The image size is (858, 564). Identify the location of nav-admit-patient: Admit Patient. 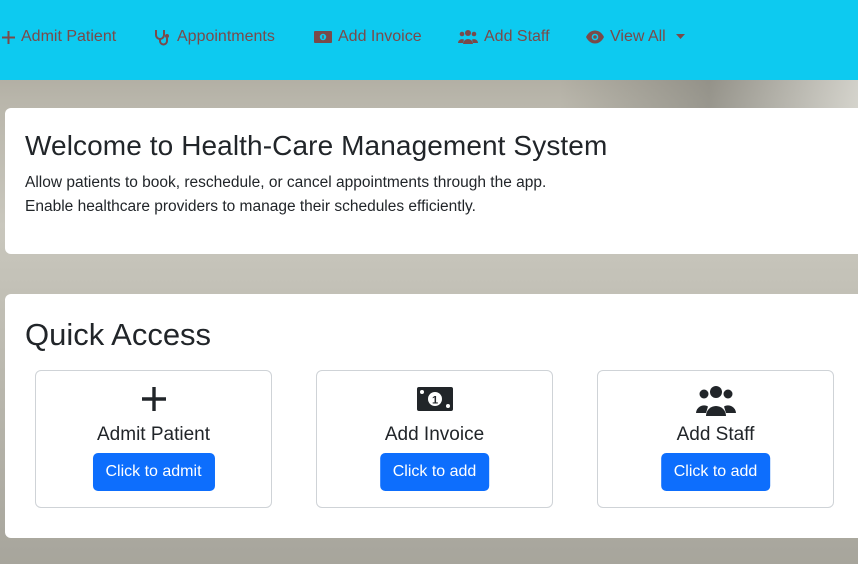
(59, 37).